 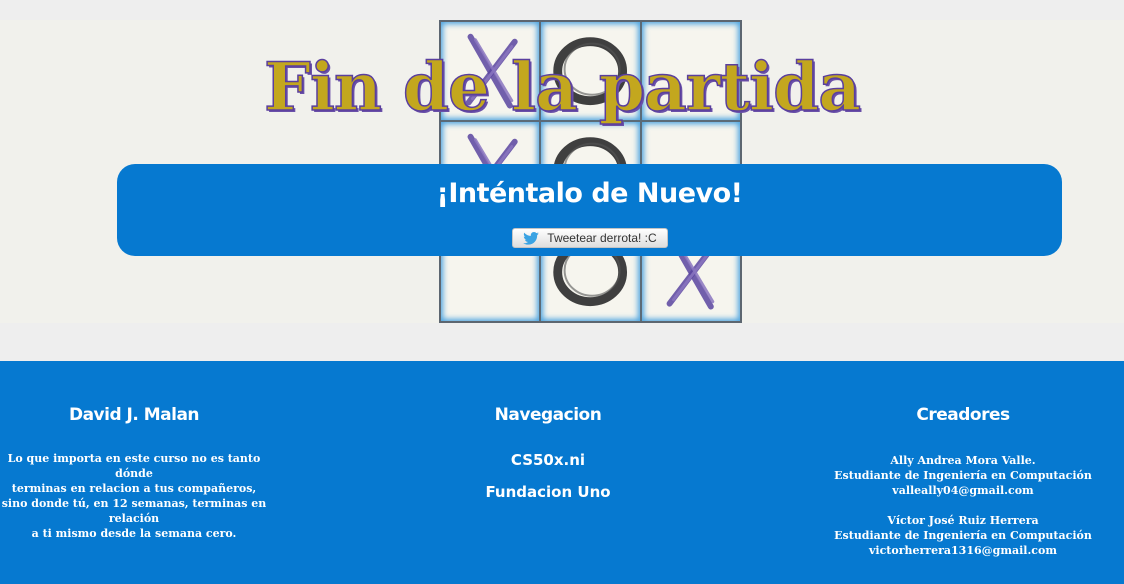 I want to click on creators-heading: Creadores, so click(x=963, y=415).